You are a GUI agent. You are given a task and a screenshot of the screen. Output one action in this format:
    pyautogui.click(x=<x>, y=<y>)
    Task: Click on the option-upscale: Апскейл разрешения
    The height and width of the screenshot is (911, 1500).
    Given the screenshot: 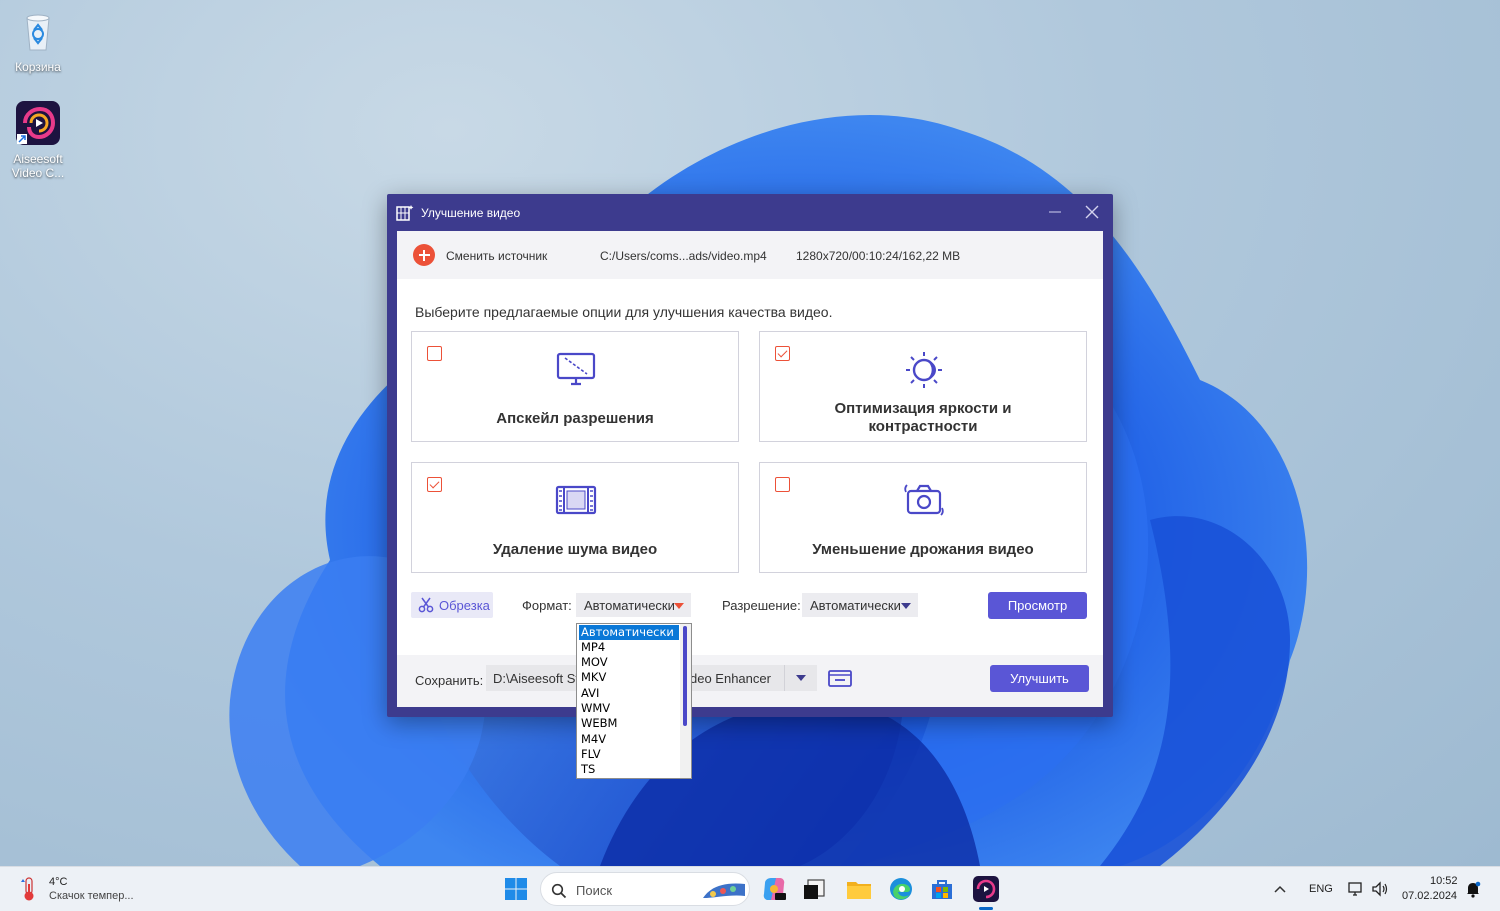 What is the action you would take?
    pyautogui.click(x=575, y=386)
    